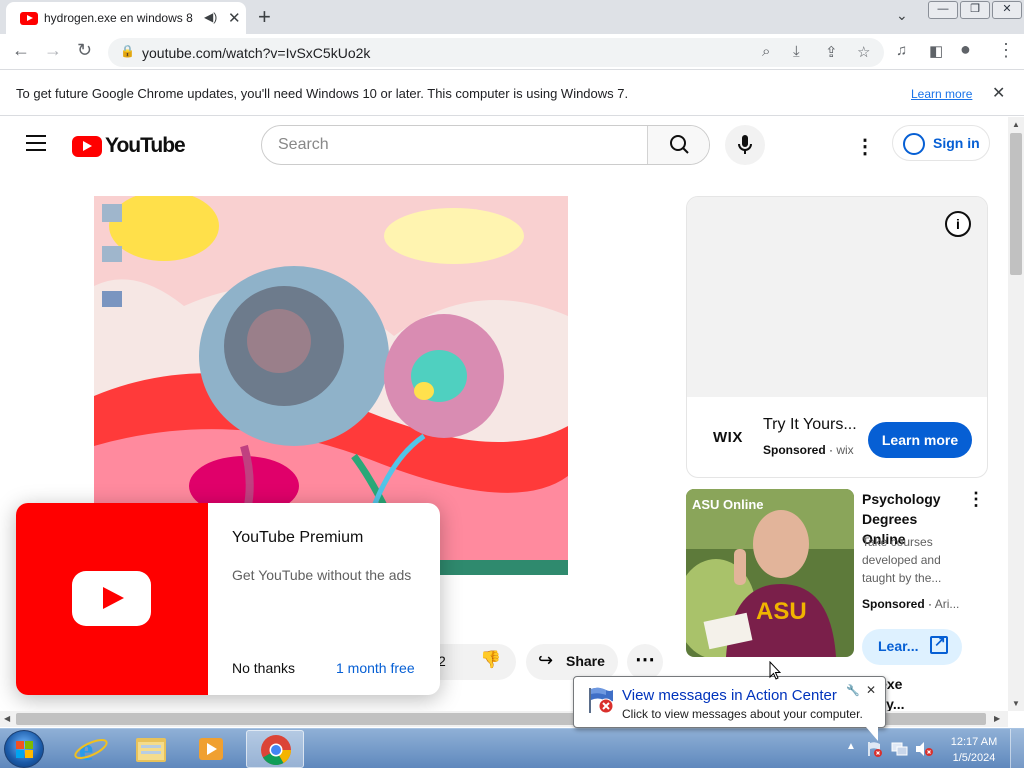 The width and height of the screenshot is (1024, 768). I want to click on ad-info-icon: i, so click(958, 224).